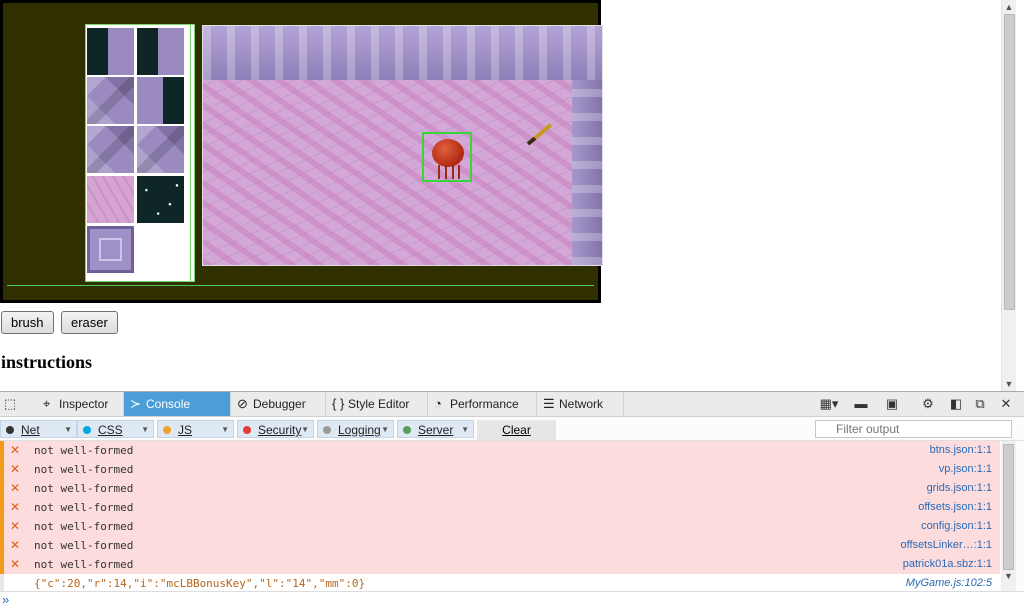  What do you see at coordinates (946, 545) in the screenshot?
I see `log-source-link: offsetsLinker…:1:1` at bounding box center [946, 545].